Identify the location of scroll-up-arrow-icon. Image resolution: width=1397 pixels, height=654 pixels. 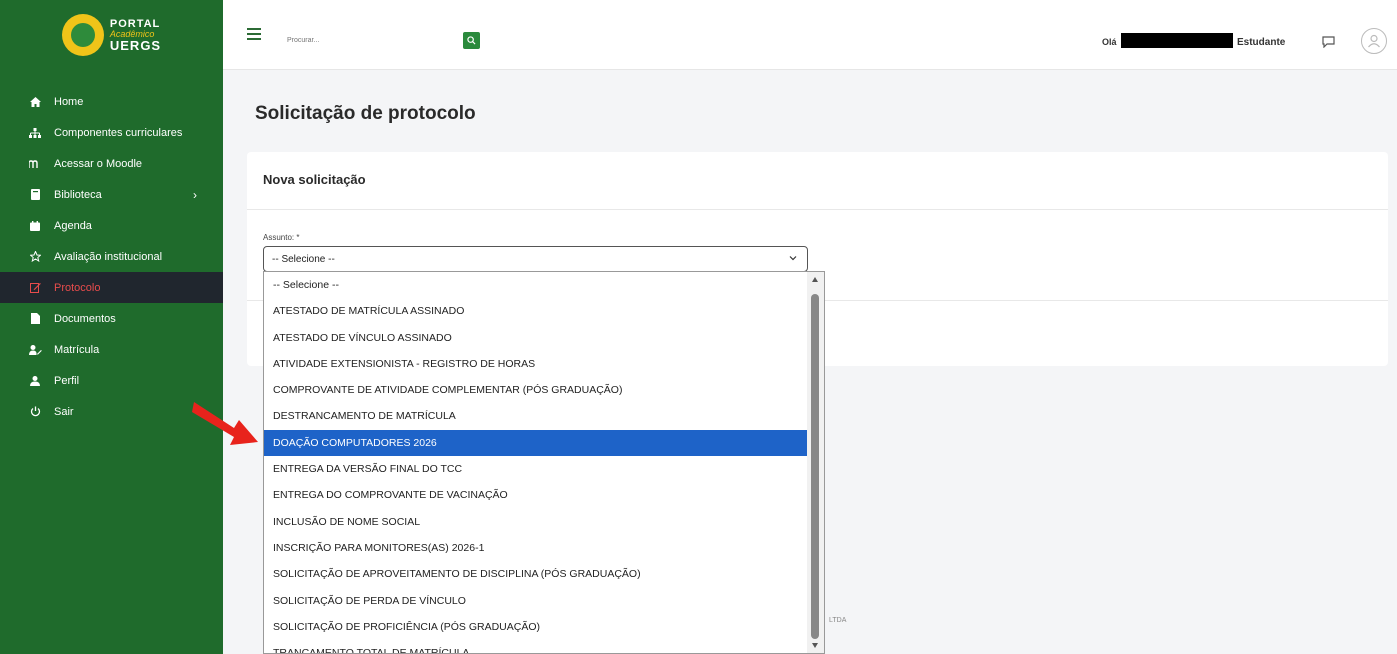
(815, 279).